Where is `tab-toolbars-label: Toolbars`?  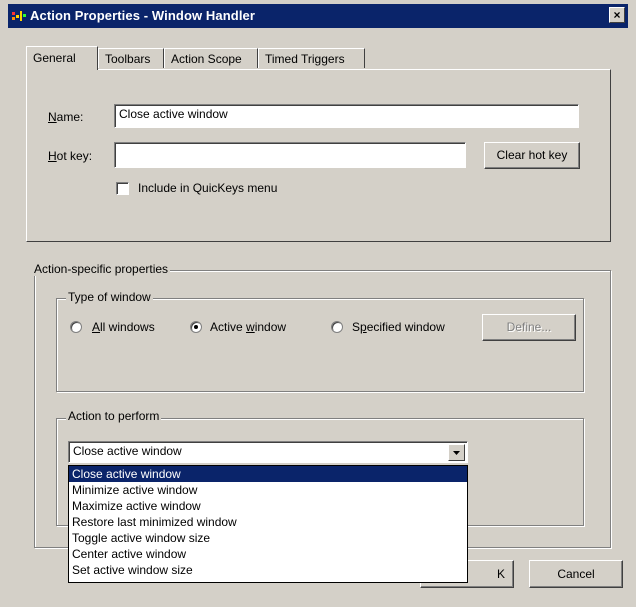
tab-toolbars-label: Toolbars is located at coordinates (128, 59).